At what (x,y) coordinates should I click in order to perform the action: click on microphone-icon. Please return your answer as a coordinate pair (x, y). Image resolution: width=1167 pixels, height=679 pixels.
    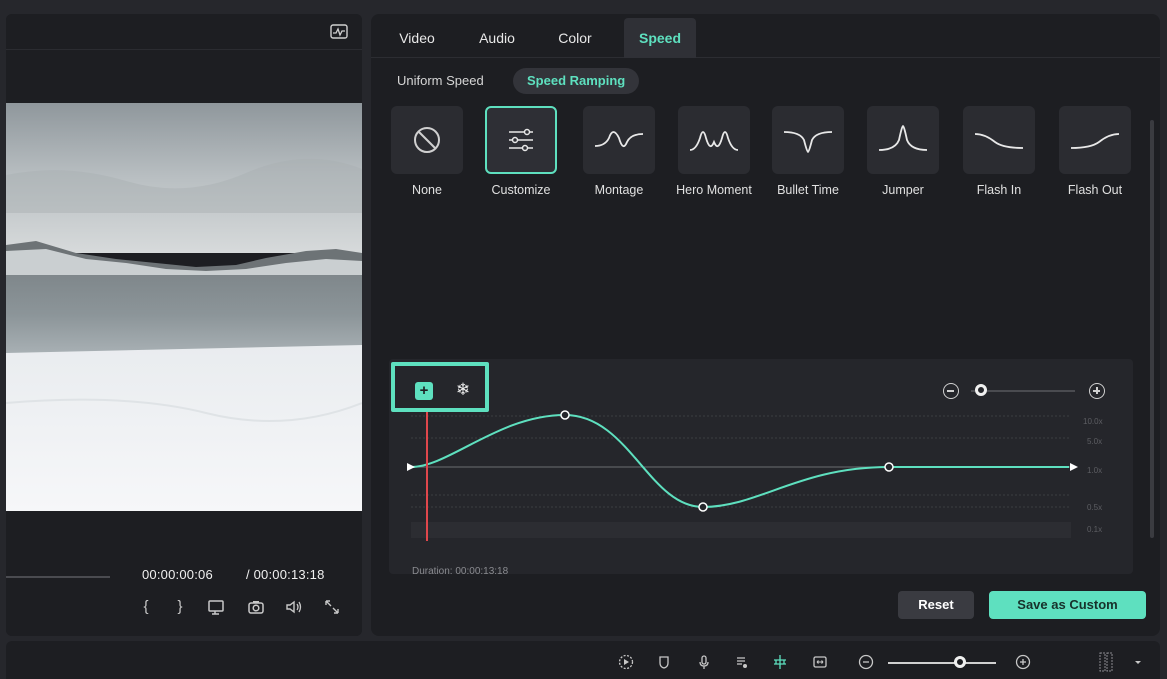
    Looking at the image, I should click on (704, 662).